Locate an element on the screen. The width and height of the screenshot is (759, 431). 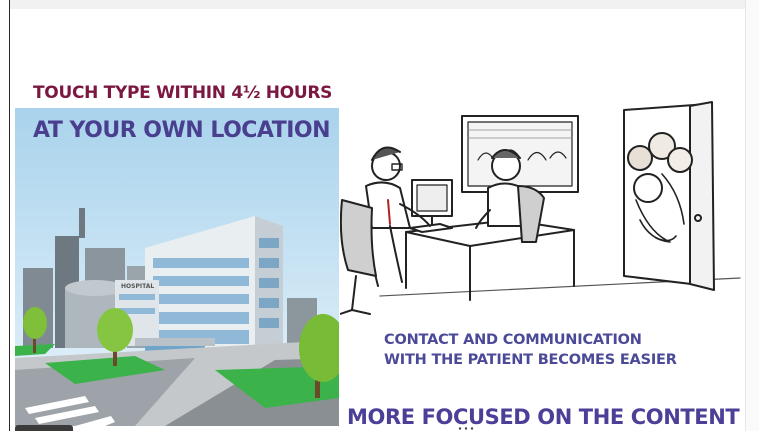
caption-line-2: WITH THE PATIENT BECOMES EASIER is located at coordinates (530, 360).